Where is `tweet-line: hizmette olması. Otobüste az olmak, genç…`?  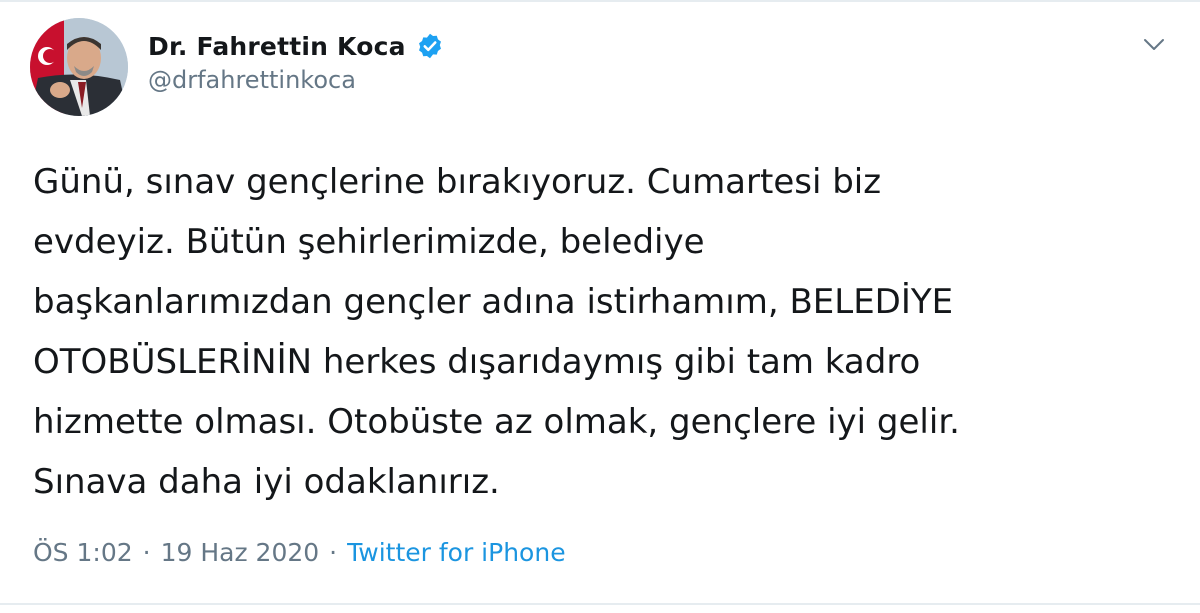
tweet-line: hizmette olması. Otobüste az olmak, genç… is located at coordinates (496, 422).